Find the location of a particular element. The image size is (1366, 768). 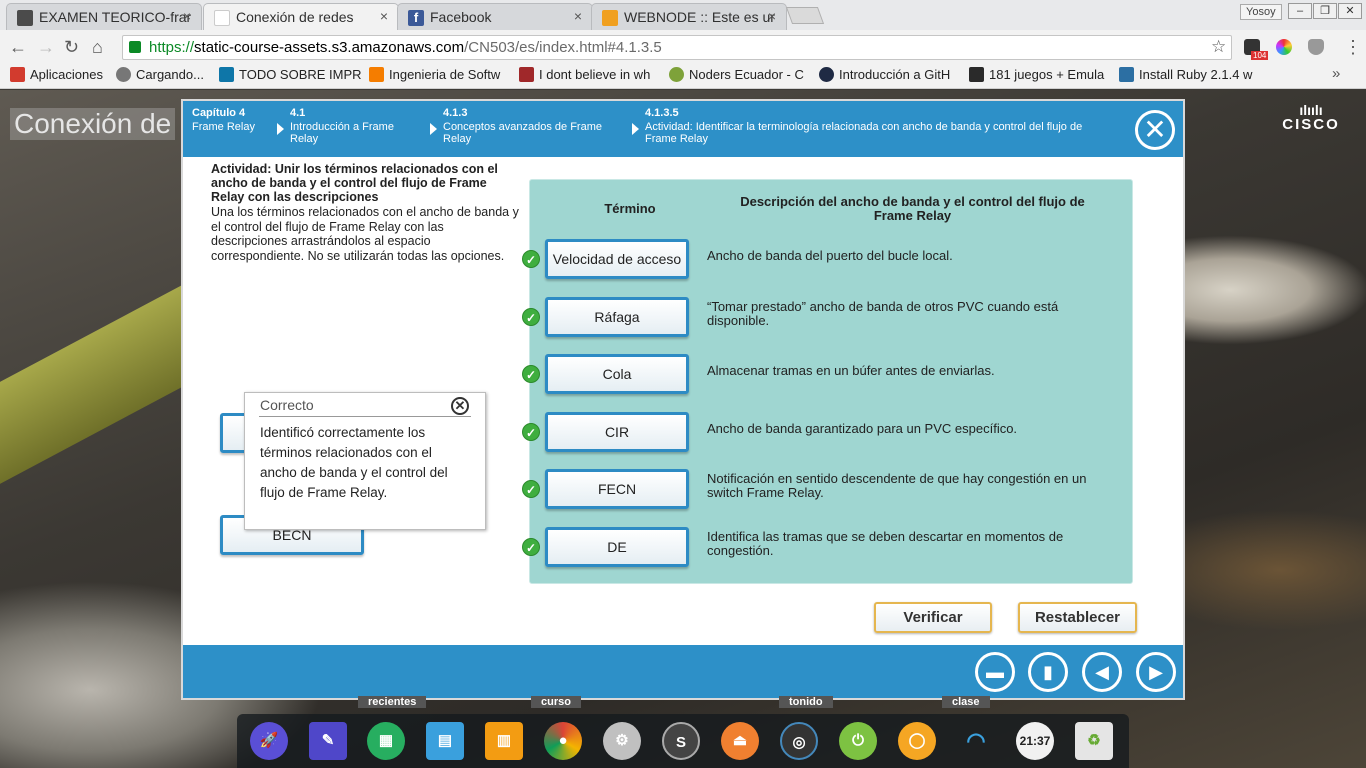

bookmark-item: Introducción a GitH is located at coordinates (884, 74).